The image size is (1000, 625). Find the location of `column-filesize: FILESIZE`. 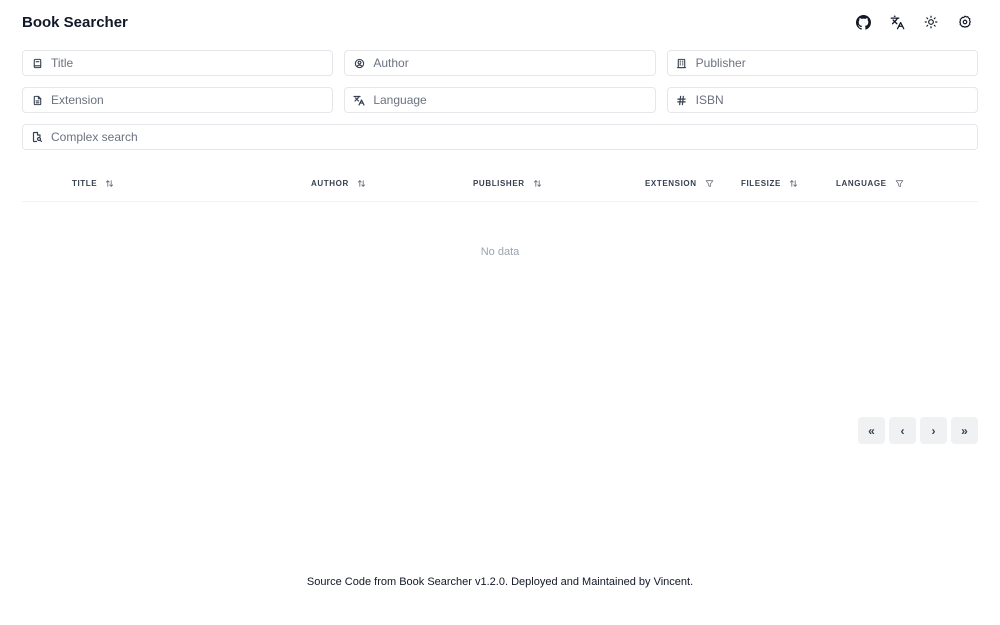

column-filesize: FILESIZE is located at coordinates (769, 183).